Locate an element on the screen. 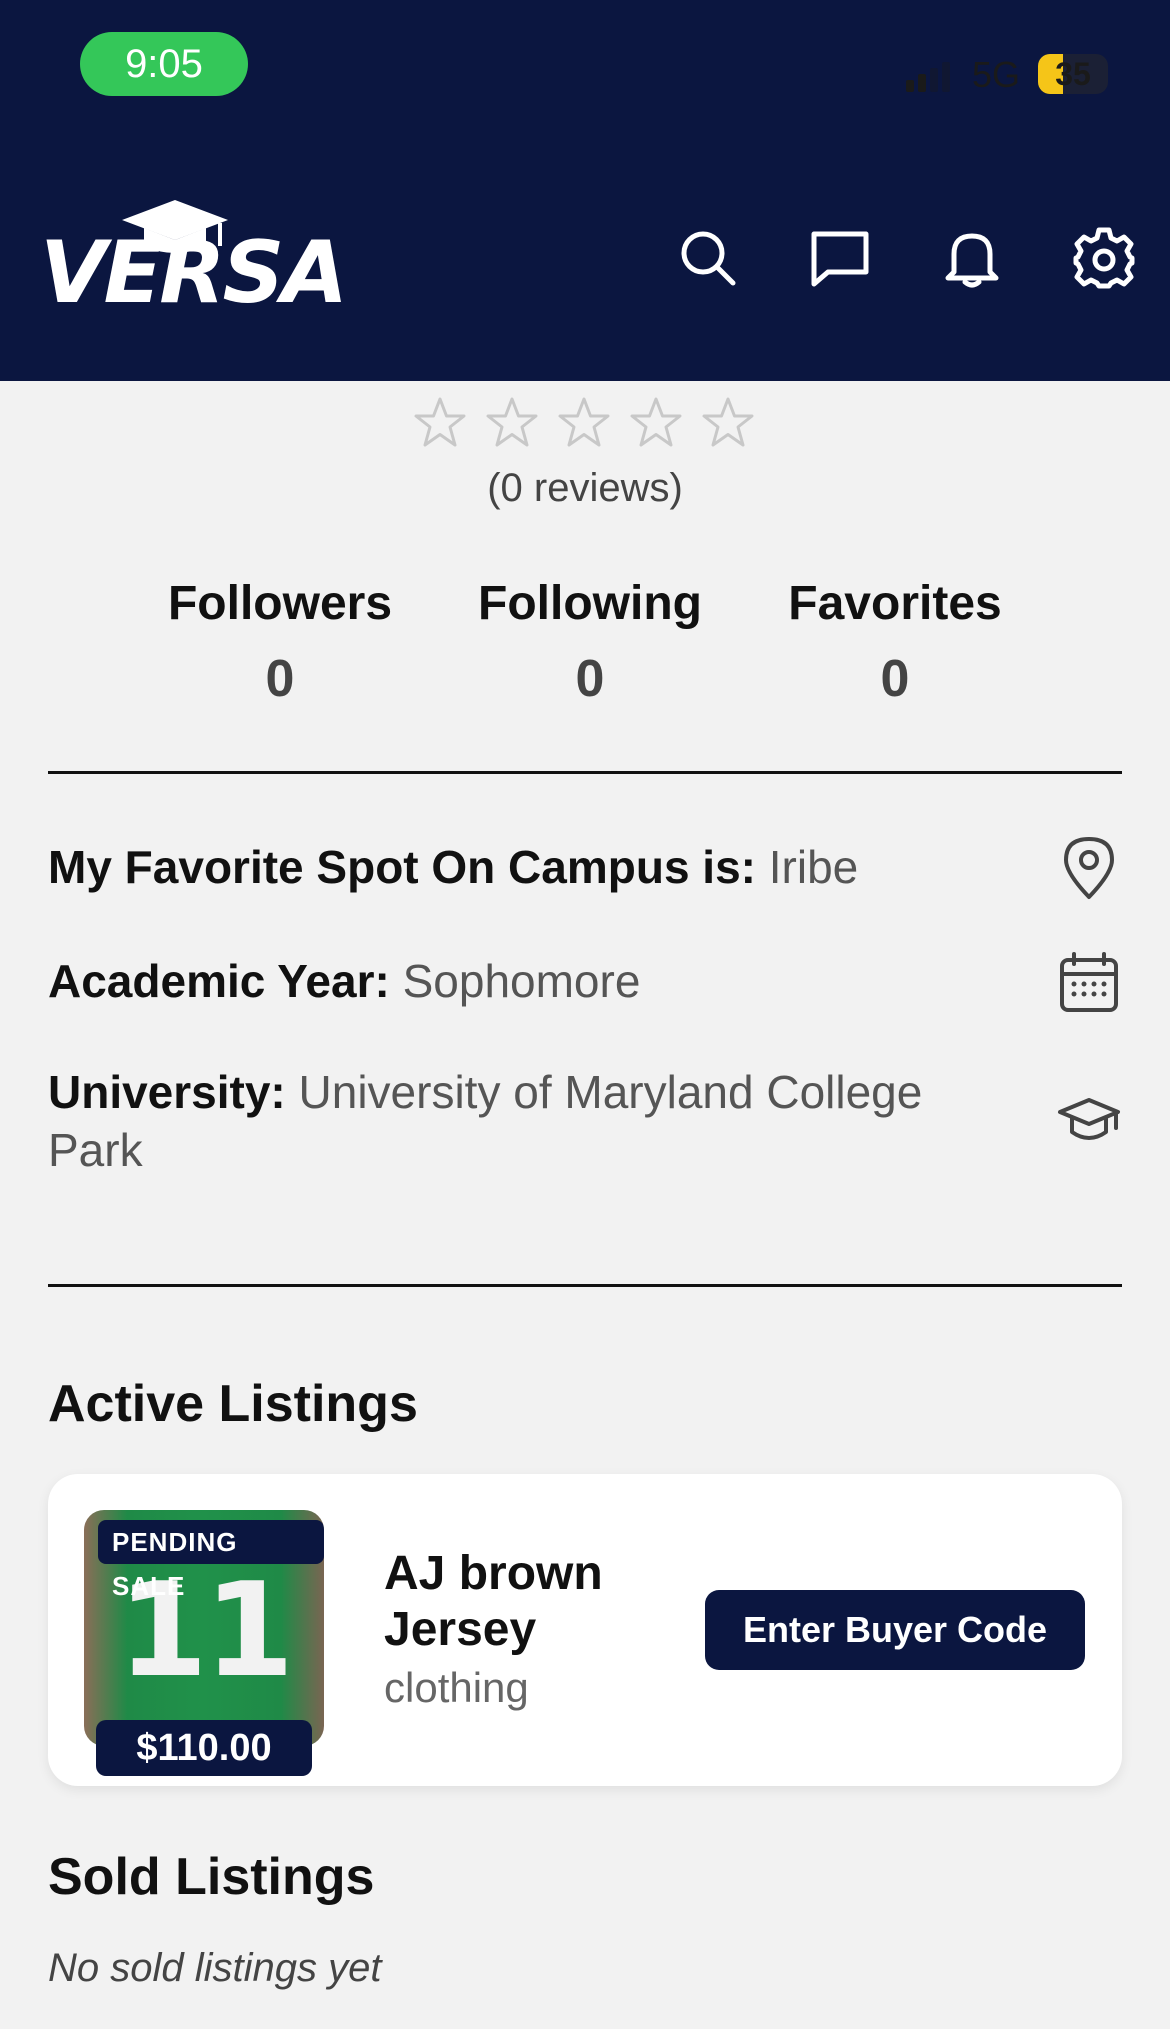 Image resolution: width=1170 pixels, height=2029 pixels. stat-label: Following is located at coordinates (590, 603).